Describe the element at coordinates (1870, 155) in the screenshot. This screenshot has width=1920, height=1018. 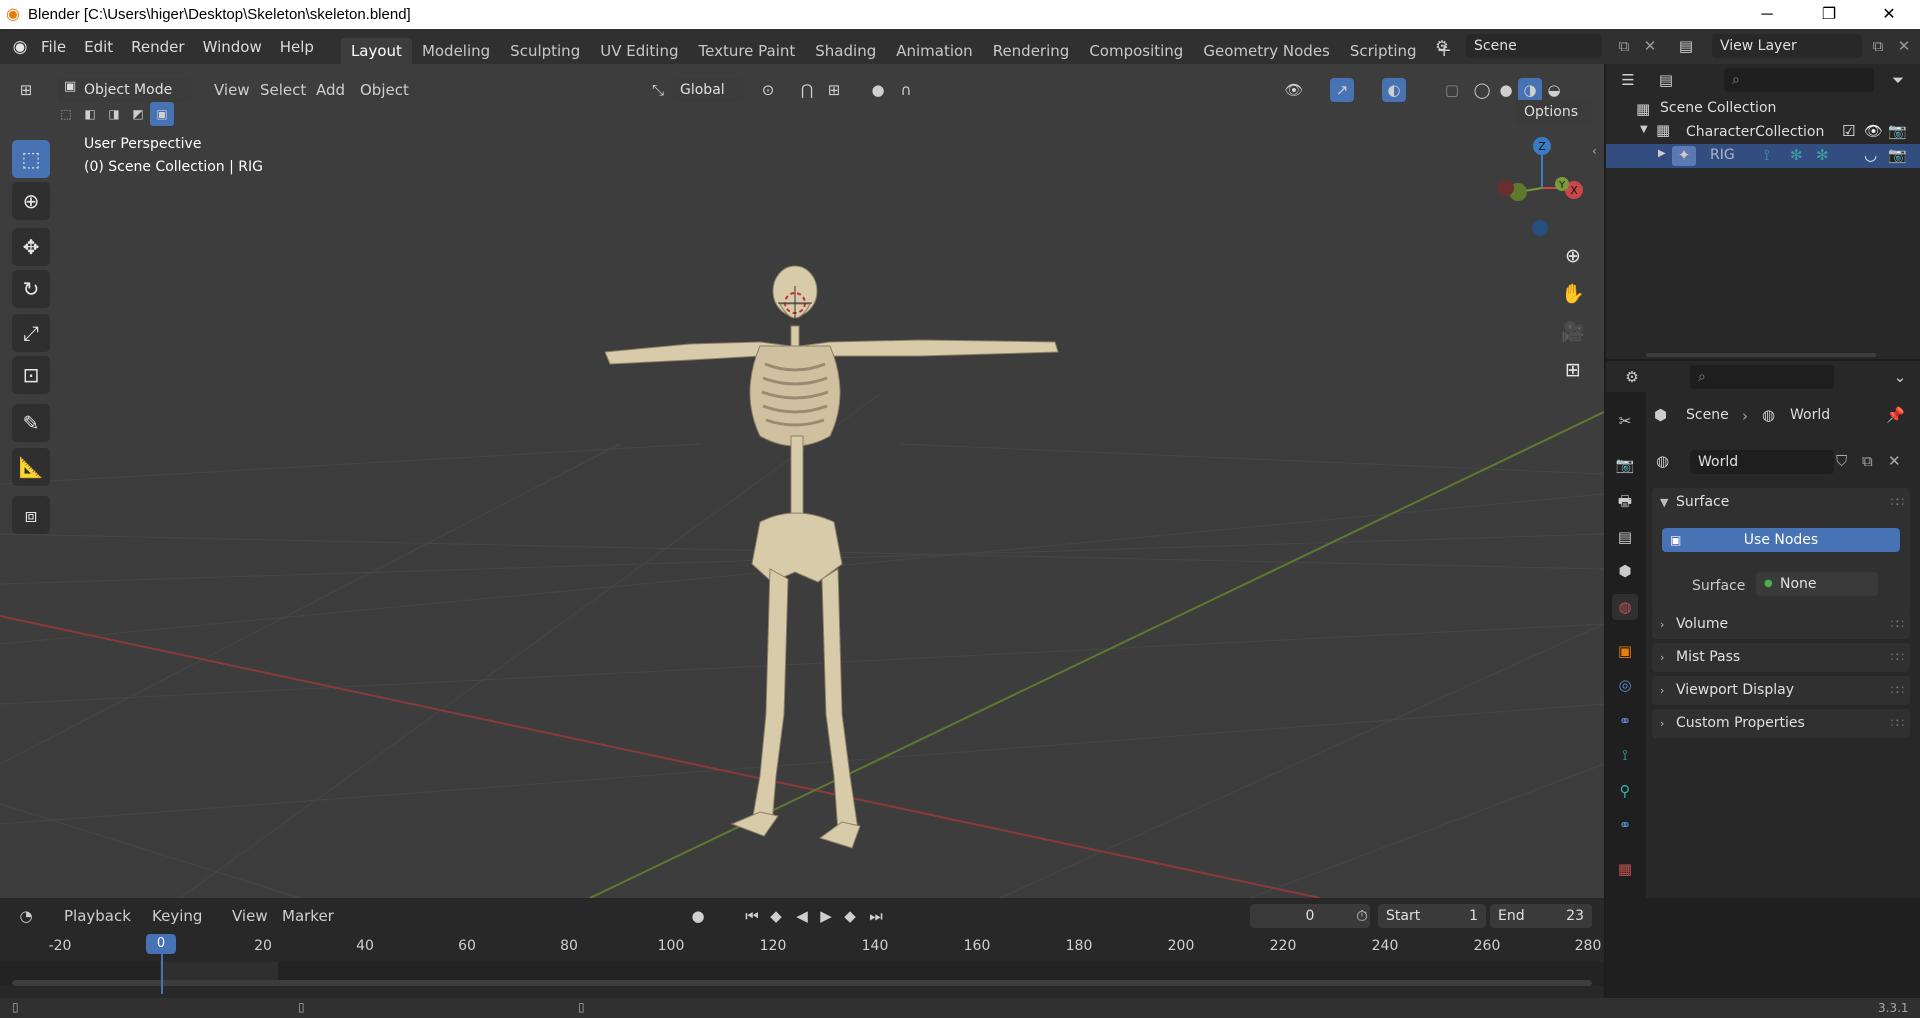
I see `rig-visibility-icon: ◡` at that location.